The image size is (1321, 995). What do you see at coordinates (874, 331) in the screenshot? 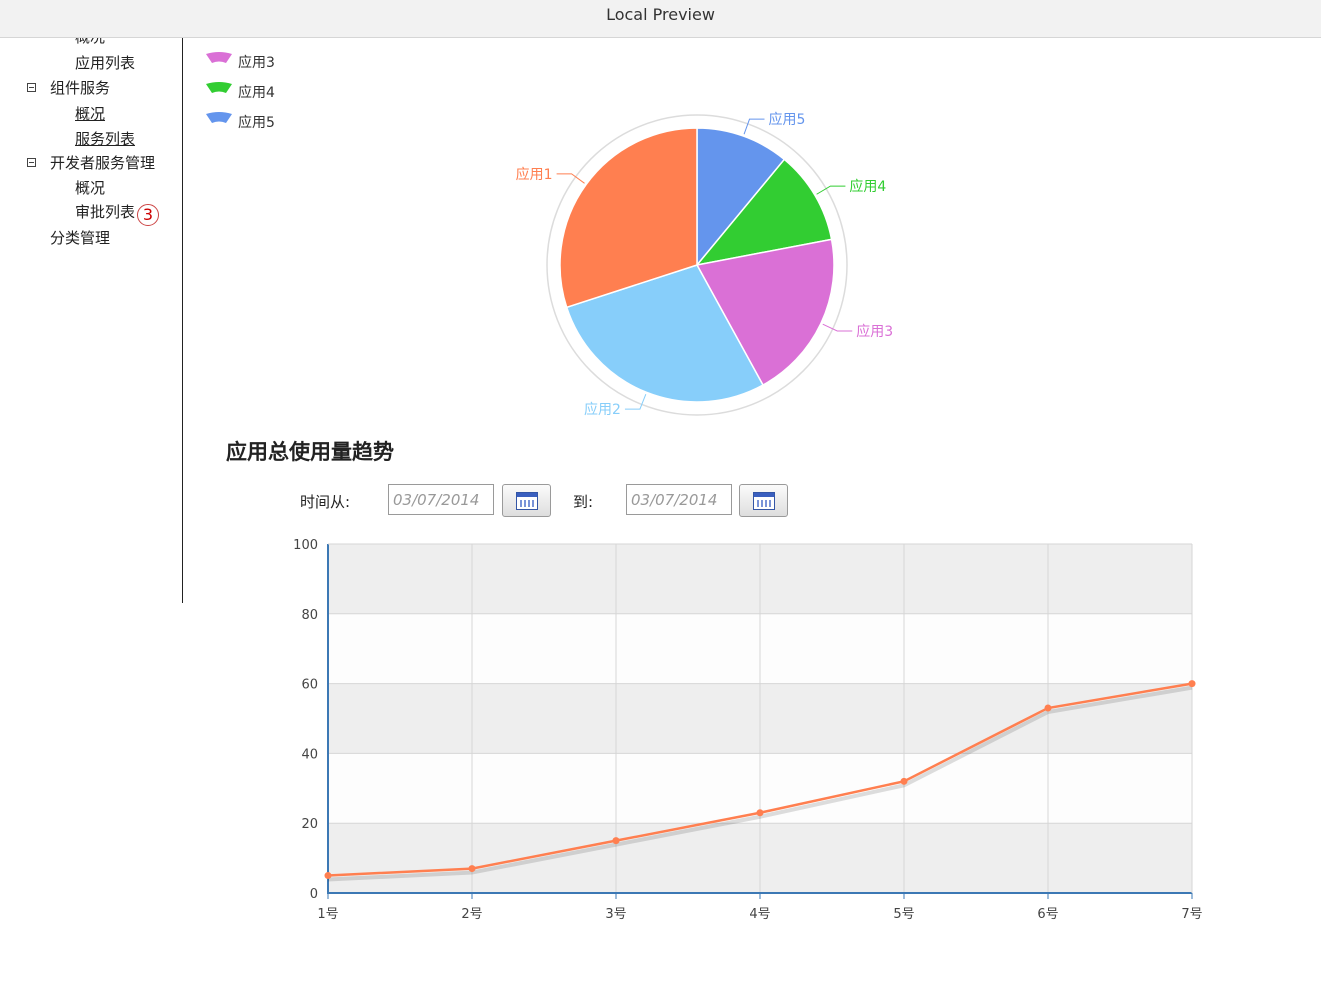
I see `pie-label: 应用3` at bounding box center [874, 331].